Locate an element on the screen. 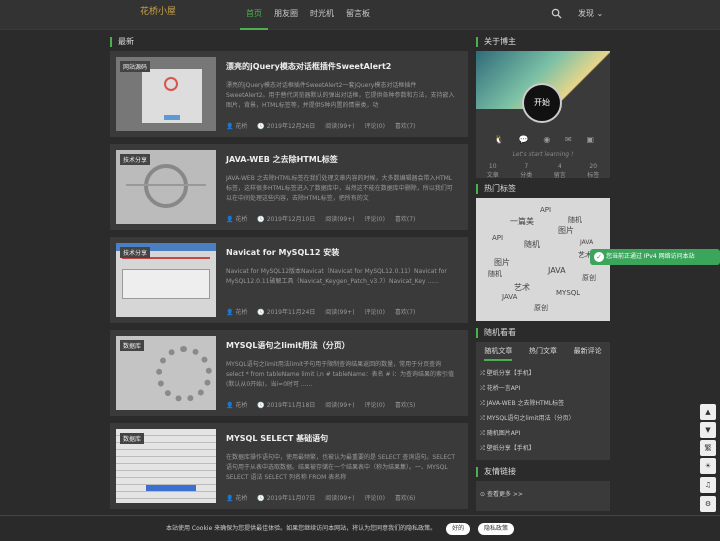 Image resolution: width=720 pixels, height=541 pixels. links-more: ⊙ 查看更多 >> is located at coordinates (501, 493).